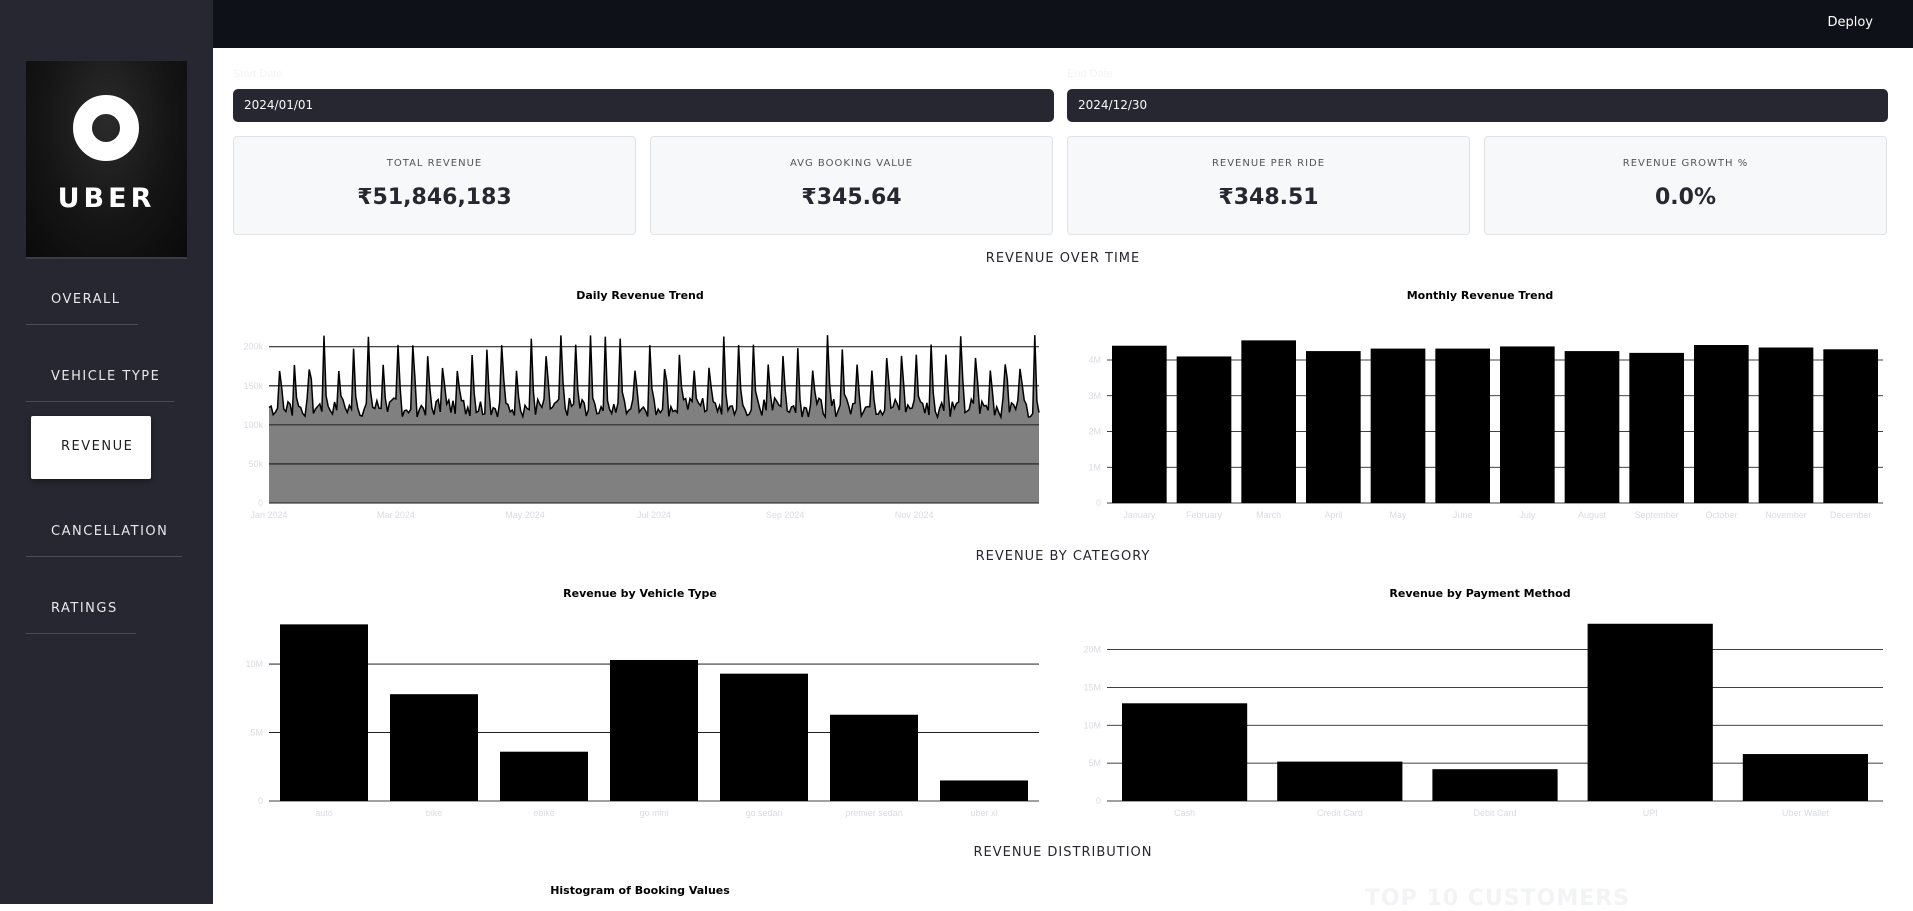  I want to click on chart-title-daily: Daily Revenue Trend, so click(640, 295).